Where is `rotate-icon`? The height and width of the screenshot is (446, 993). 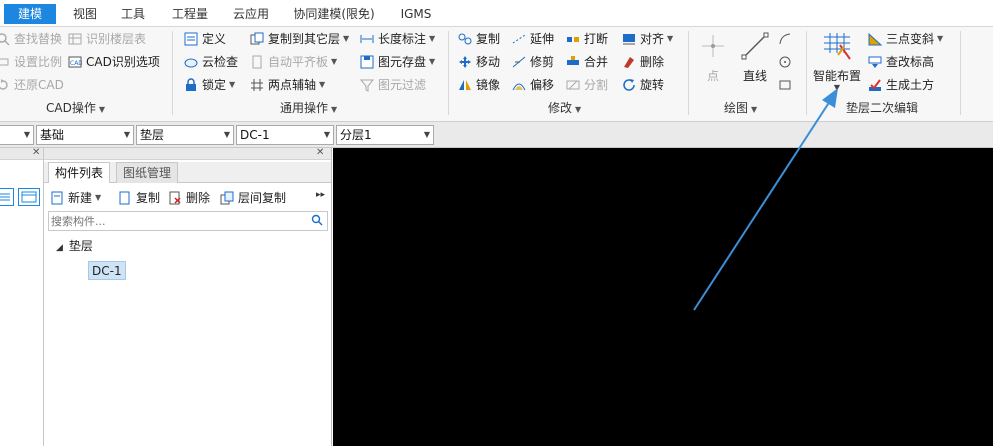 rotate-icon is located at coordinates (629, 85).